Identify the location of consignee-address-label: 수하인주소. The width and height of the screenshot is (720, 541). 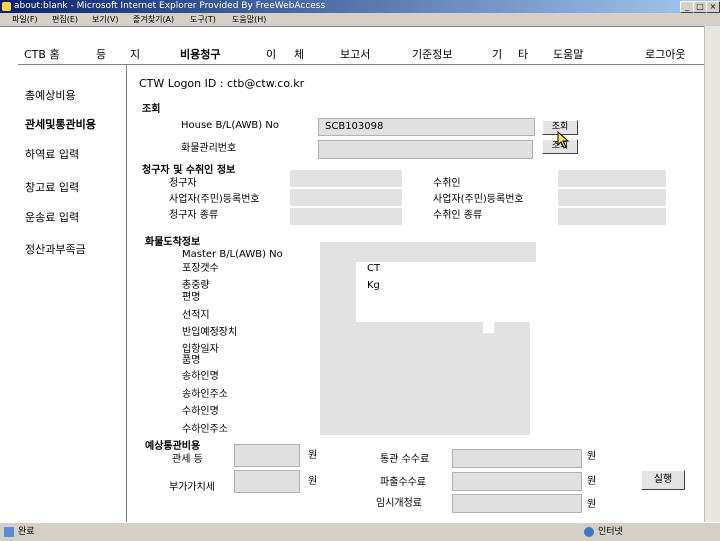
(205, 429).